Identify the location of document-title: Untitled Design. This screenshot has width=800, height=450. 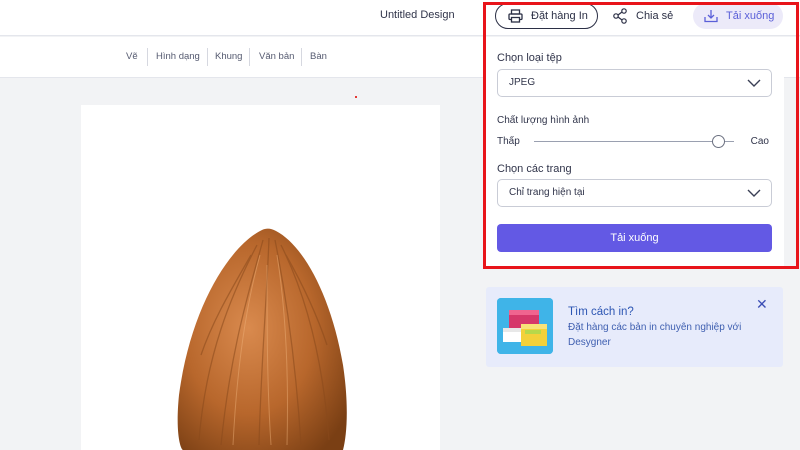
(417, 15).